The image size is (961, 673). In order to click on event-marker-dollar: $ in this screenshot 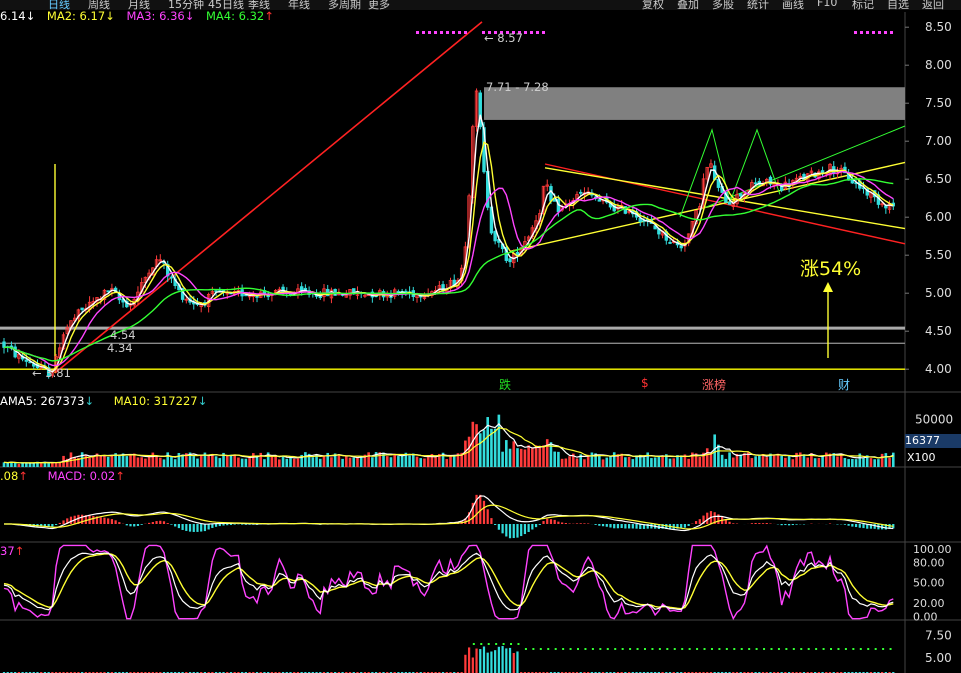, I will do `click(649, 383)`.